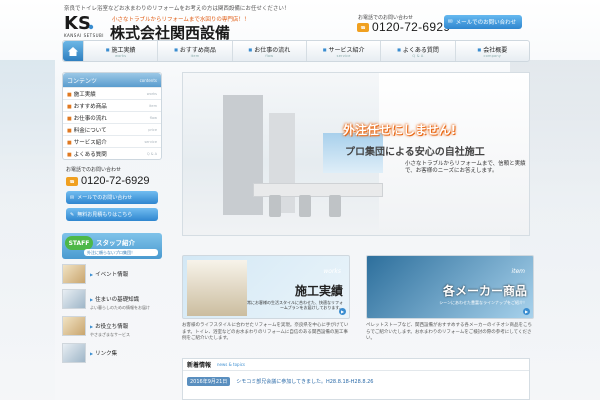 The width and height of the screenshot is (600, 400). Describe the element at coordinates (318, 291) in the screenshot. I see `banner-title: 施工実績` at that location.